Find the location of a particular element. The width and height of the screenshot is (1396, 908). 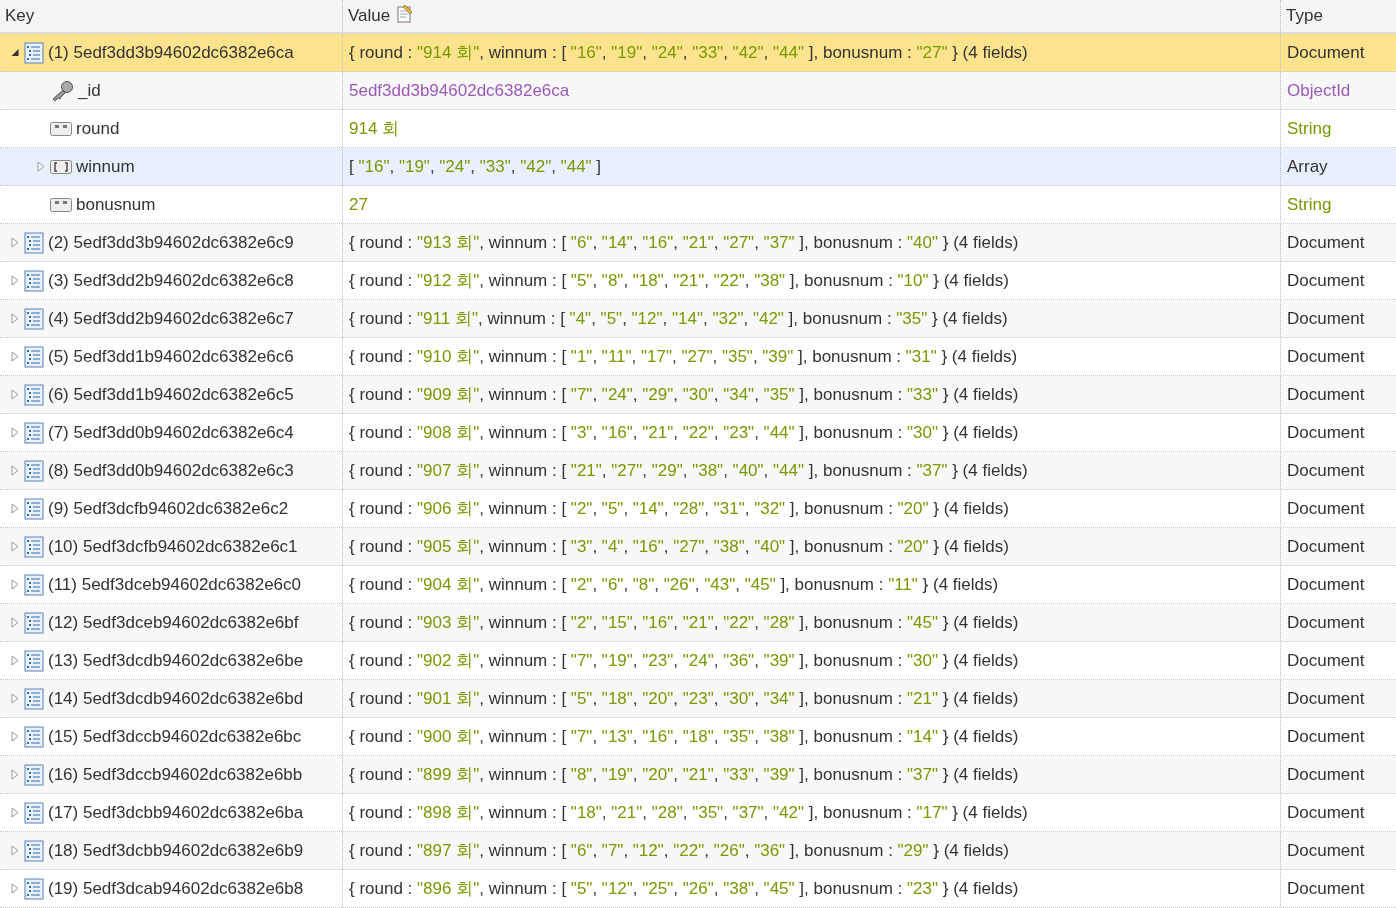

key-text: (8) 5edf3dd0b94602dc6382e6c3 is located at coordinates (171, 470).